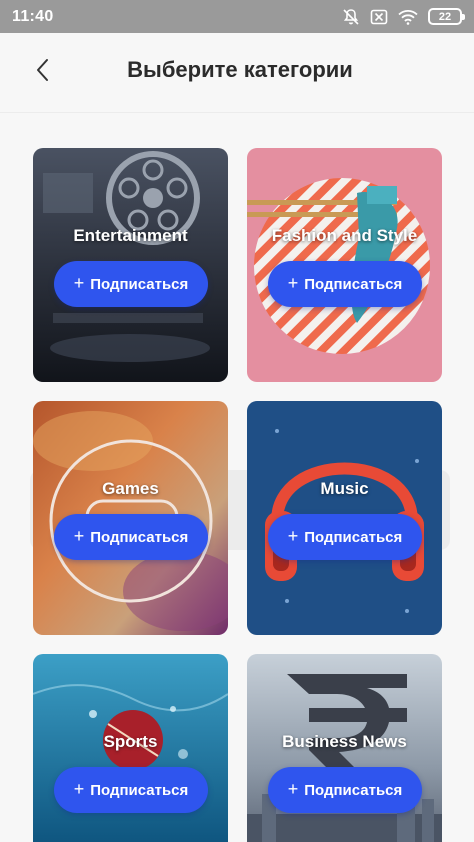 This screenshot has width=474, height=842. What do you see at coordinates (237, 16) in the screenshot?
I see `status-bar: 11:40 22` at bounding box center [237, 16].